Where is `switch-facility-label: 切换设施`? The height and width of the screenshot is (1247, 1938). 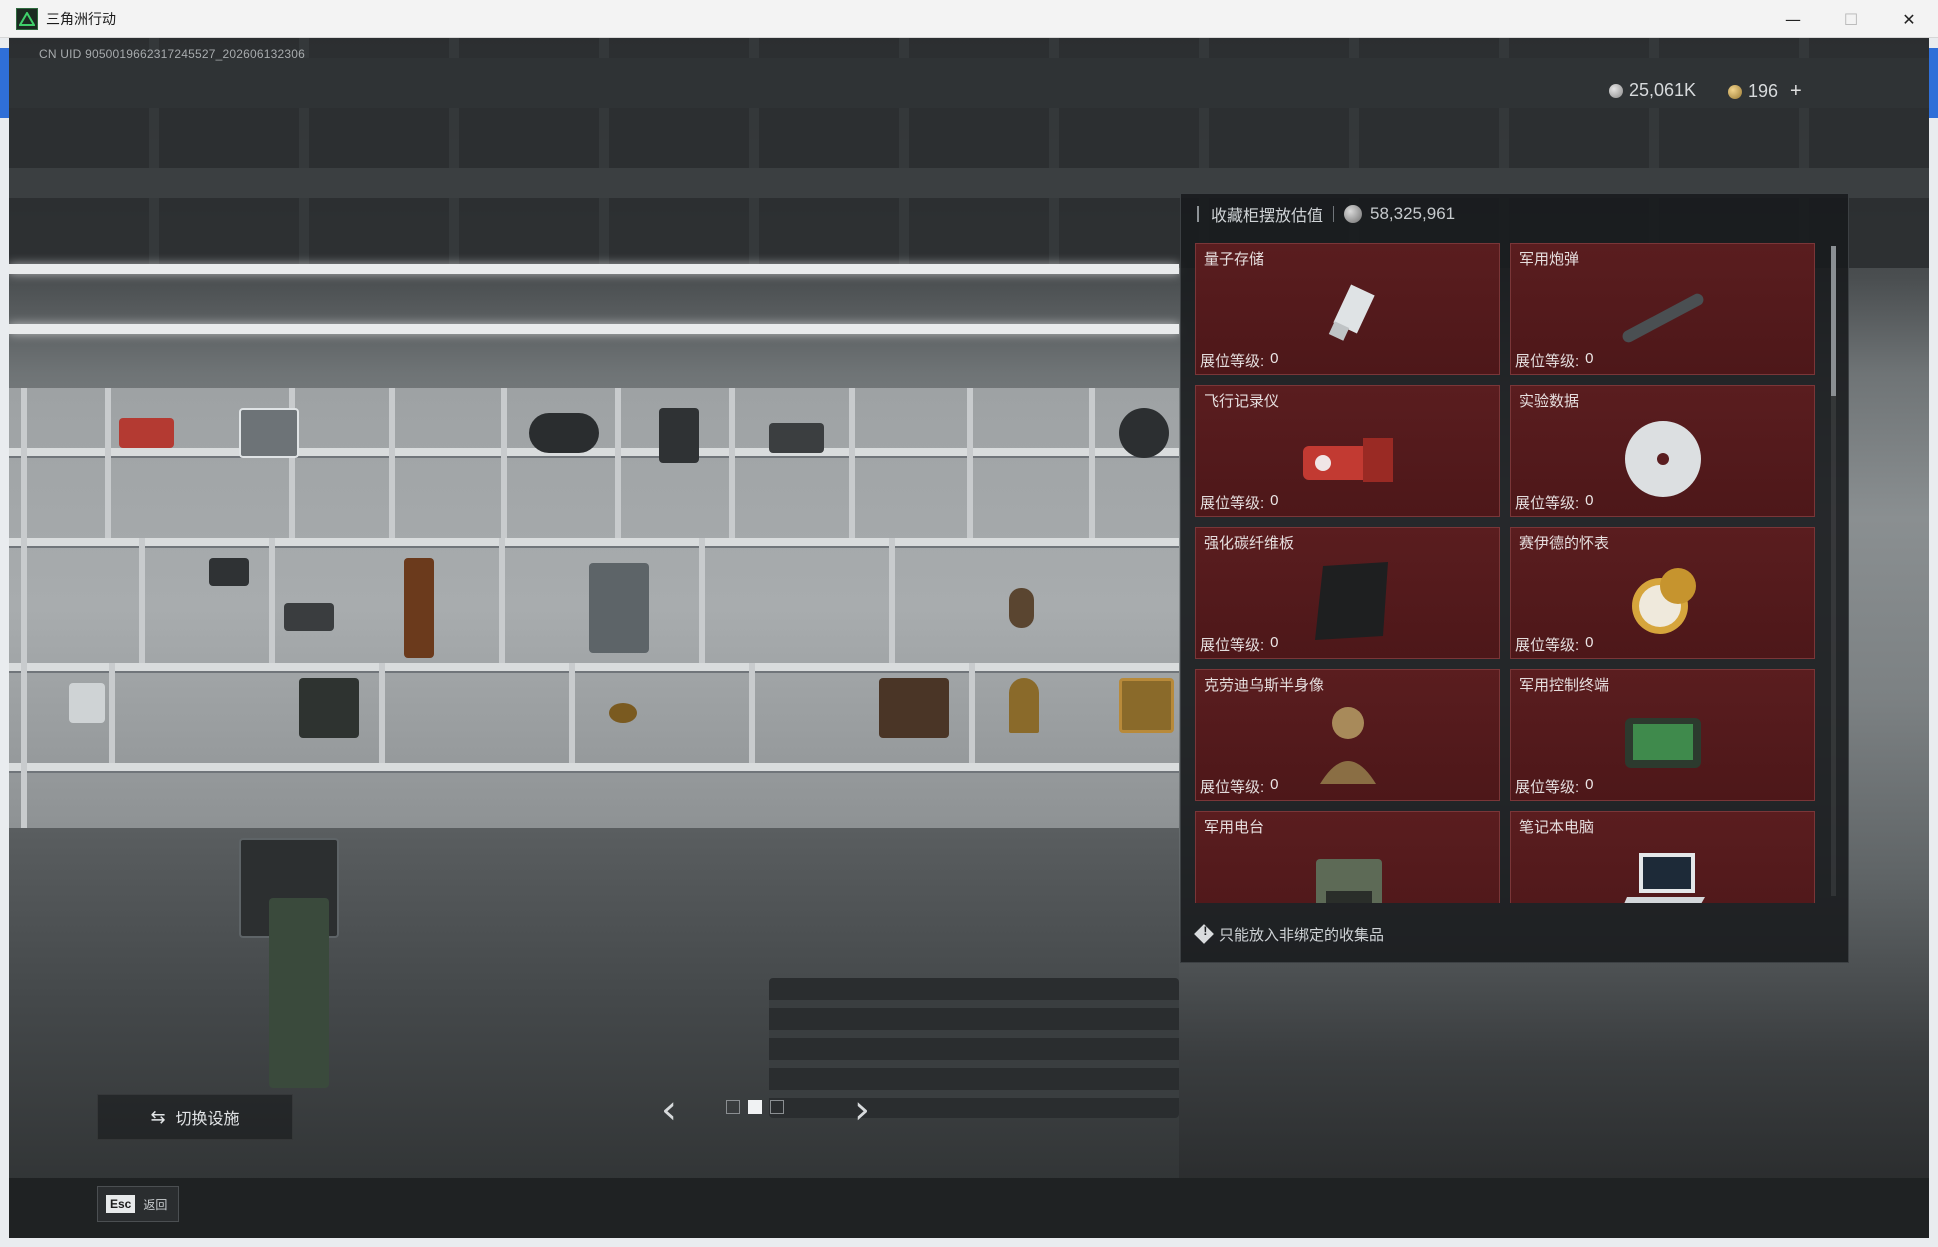 switch-facility-label: 切换设施 is located at coordinates (207, 1119).